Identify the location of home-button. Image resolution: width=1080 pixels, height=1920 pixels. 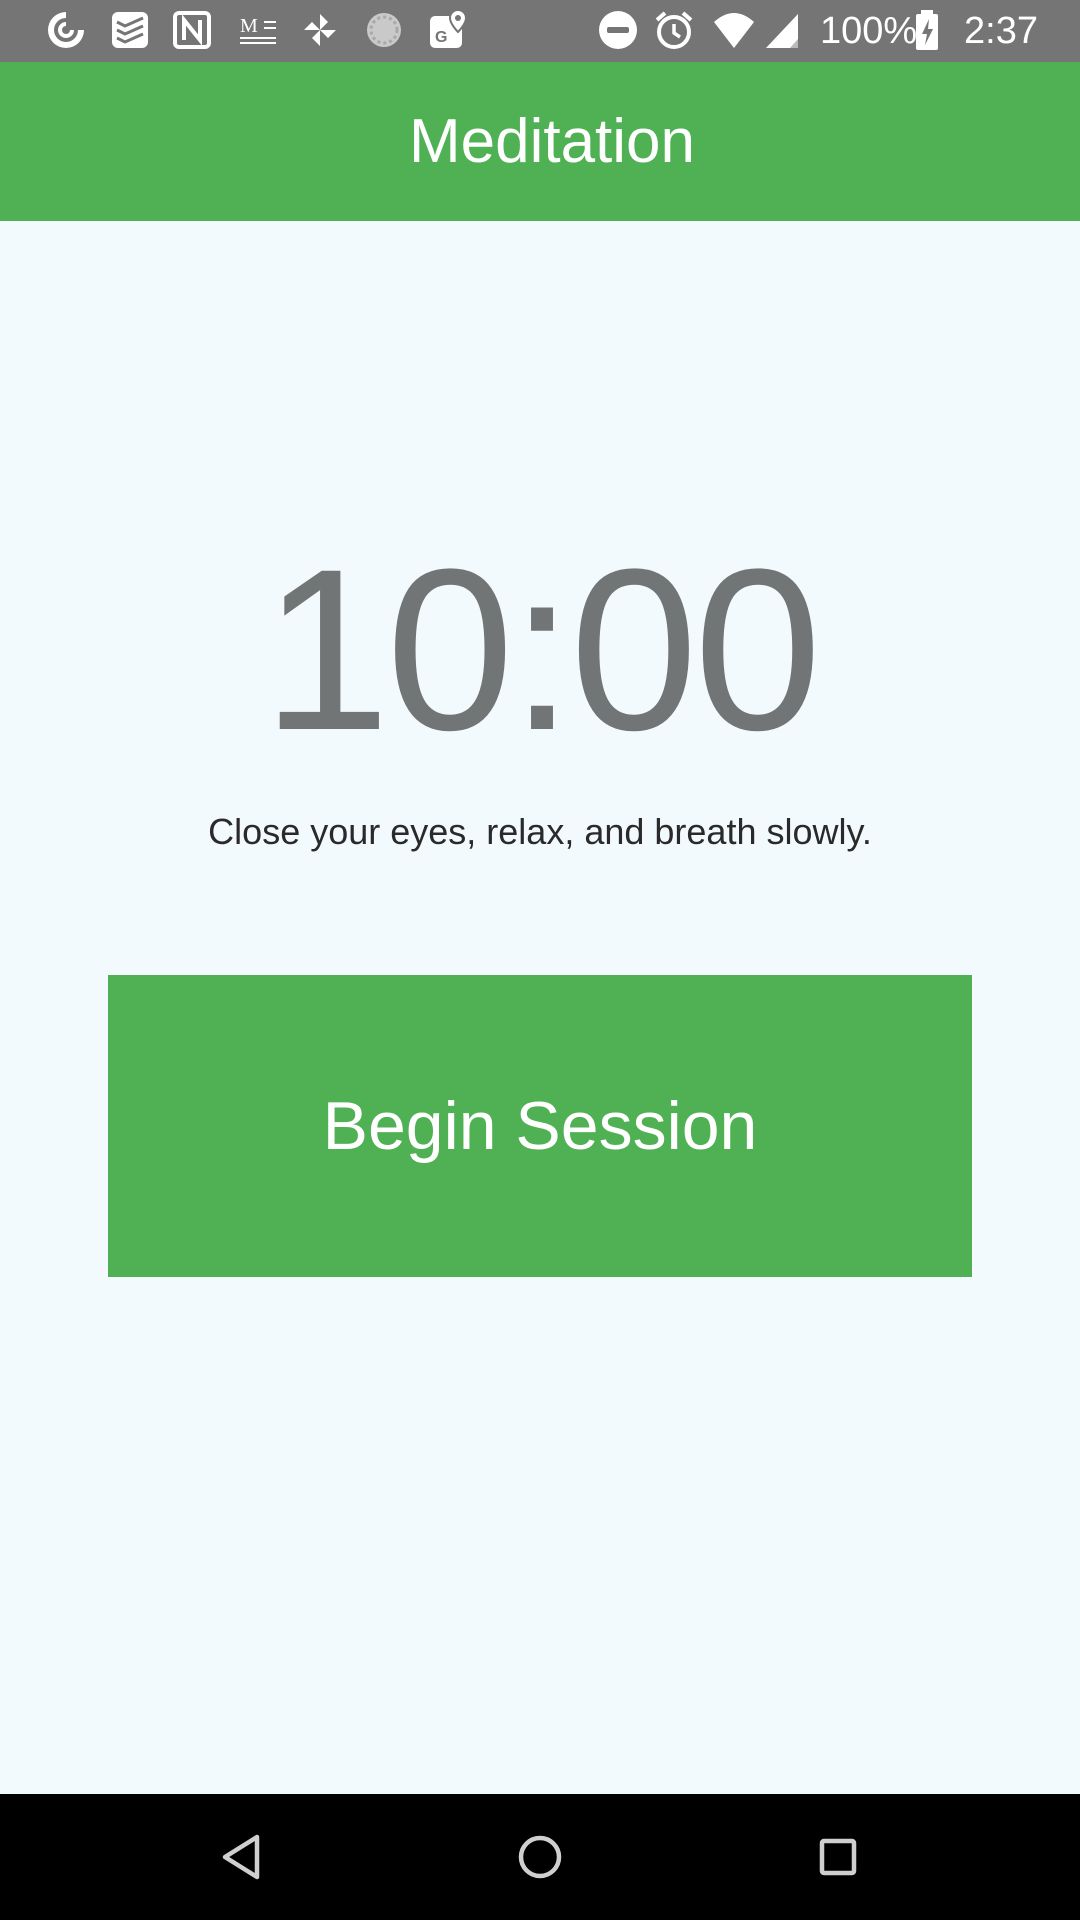
(540, 1857).